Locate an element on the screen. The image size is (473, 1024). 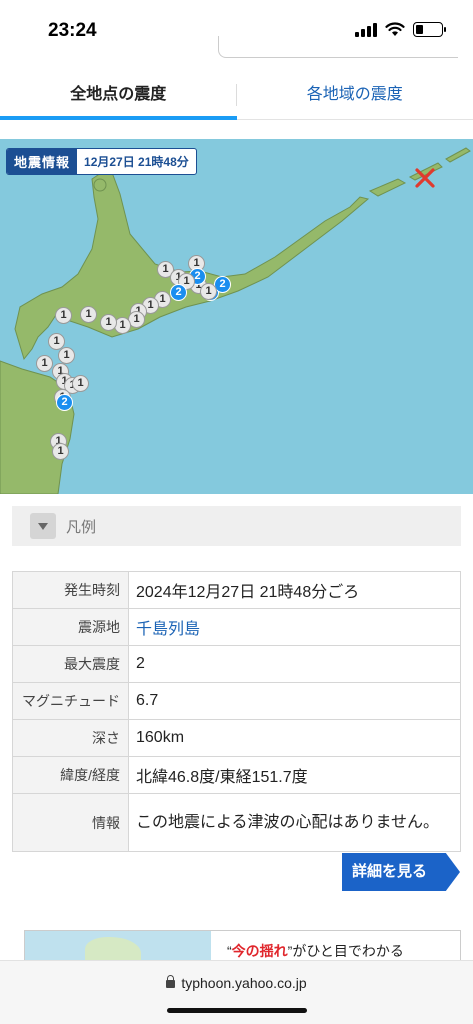
table-row: 最大震度 2 is located at coordinates (236, 664).